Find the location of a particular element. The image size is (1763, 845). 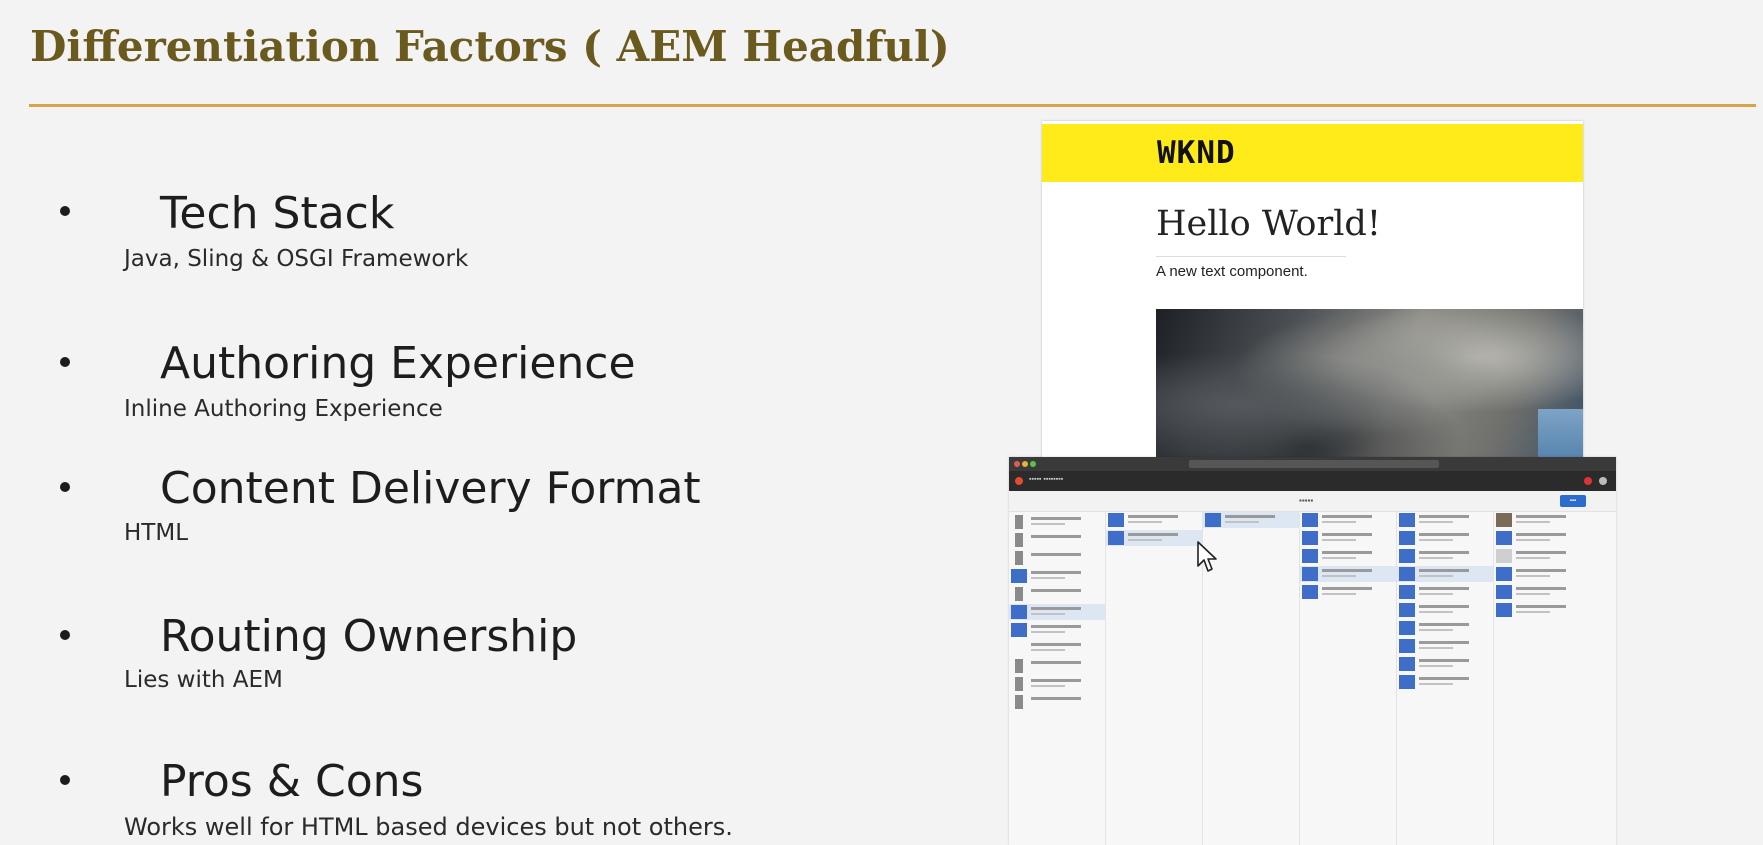

aem-toolbar-title: ▪▪▪▪▪ is located at coordinates (1306, 500).